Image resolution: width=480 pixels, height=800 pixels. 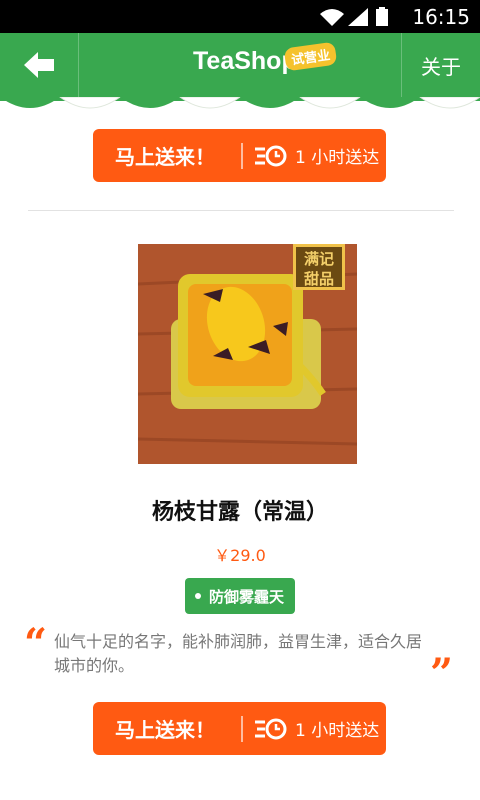 What do you see at coordinates (240, 16) in the screenshot?
I see `status-bar: 16:15` at bounding box center [240, 16].